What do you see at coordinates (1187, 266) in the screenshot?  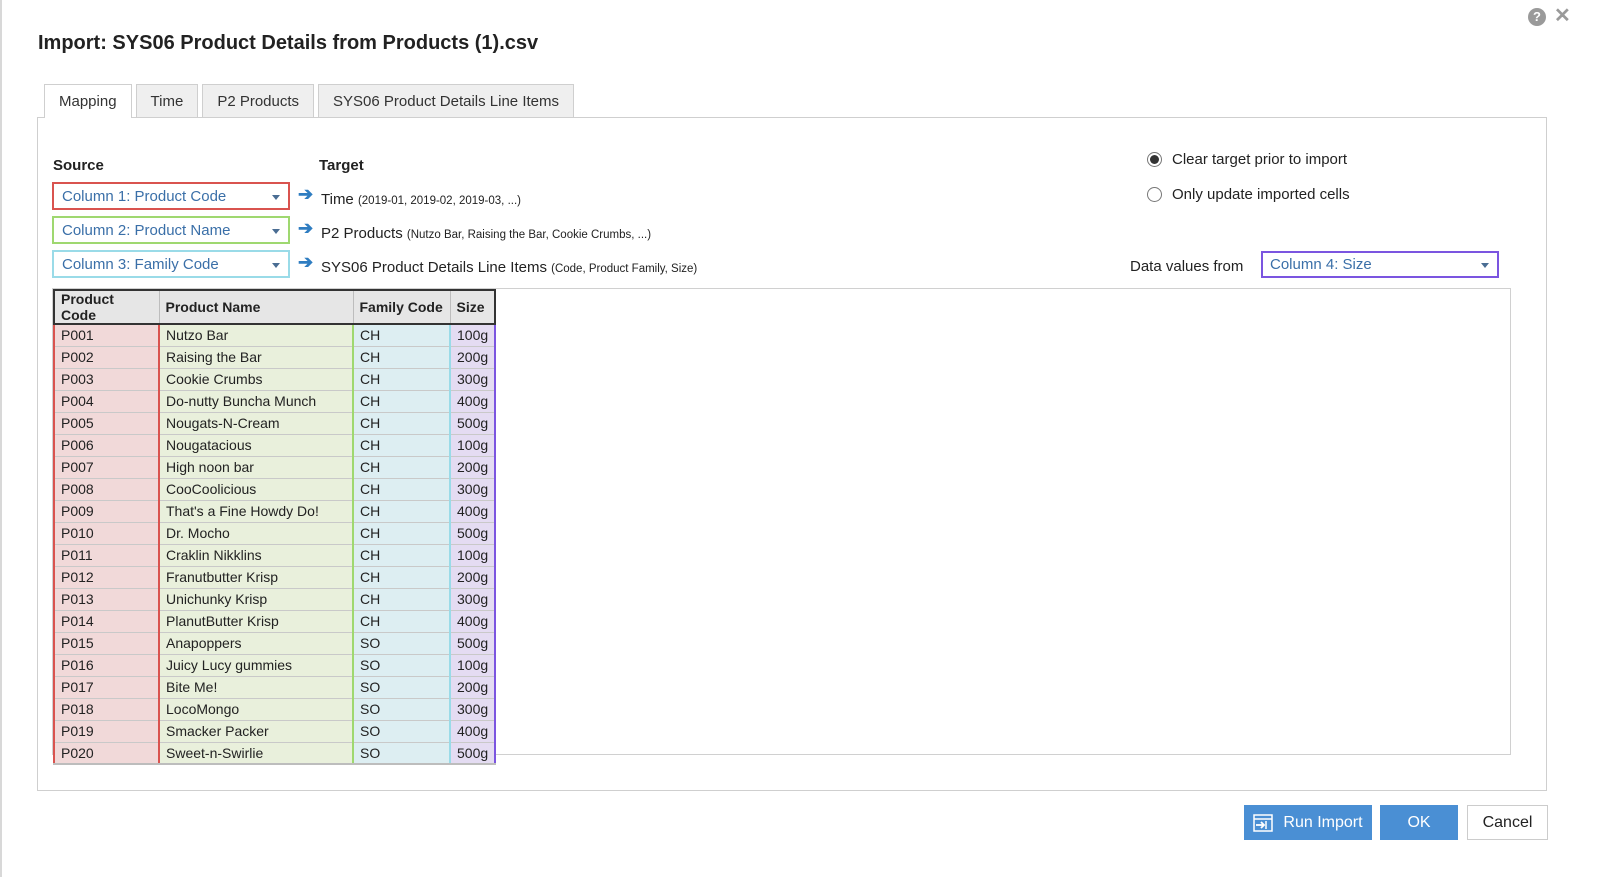 I see `data-values-label: Data values from` at bounding box center [1187, 266].